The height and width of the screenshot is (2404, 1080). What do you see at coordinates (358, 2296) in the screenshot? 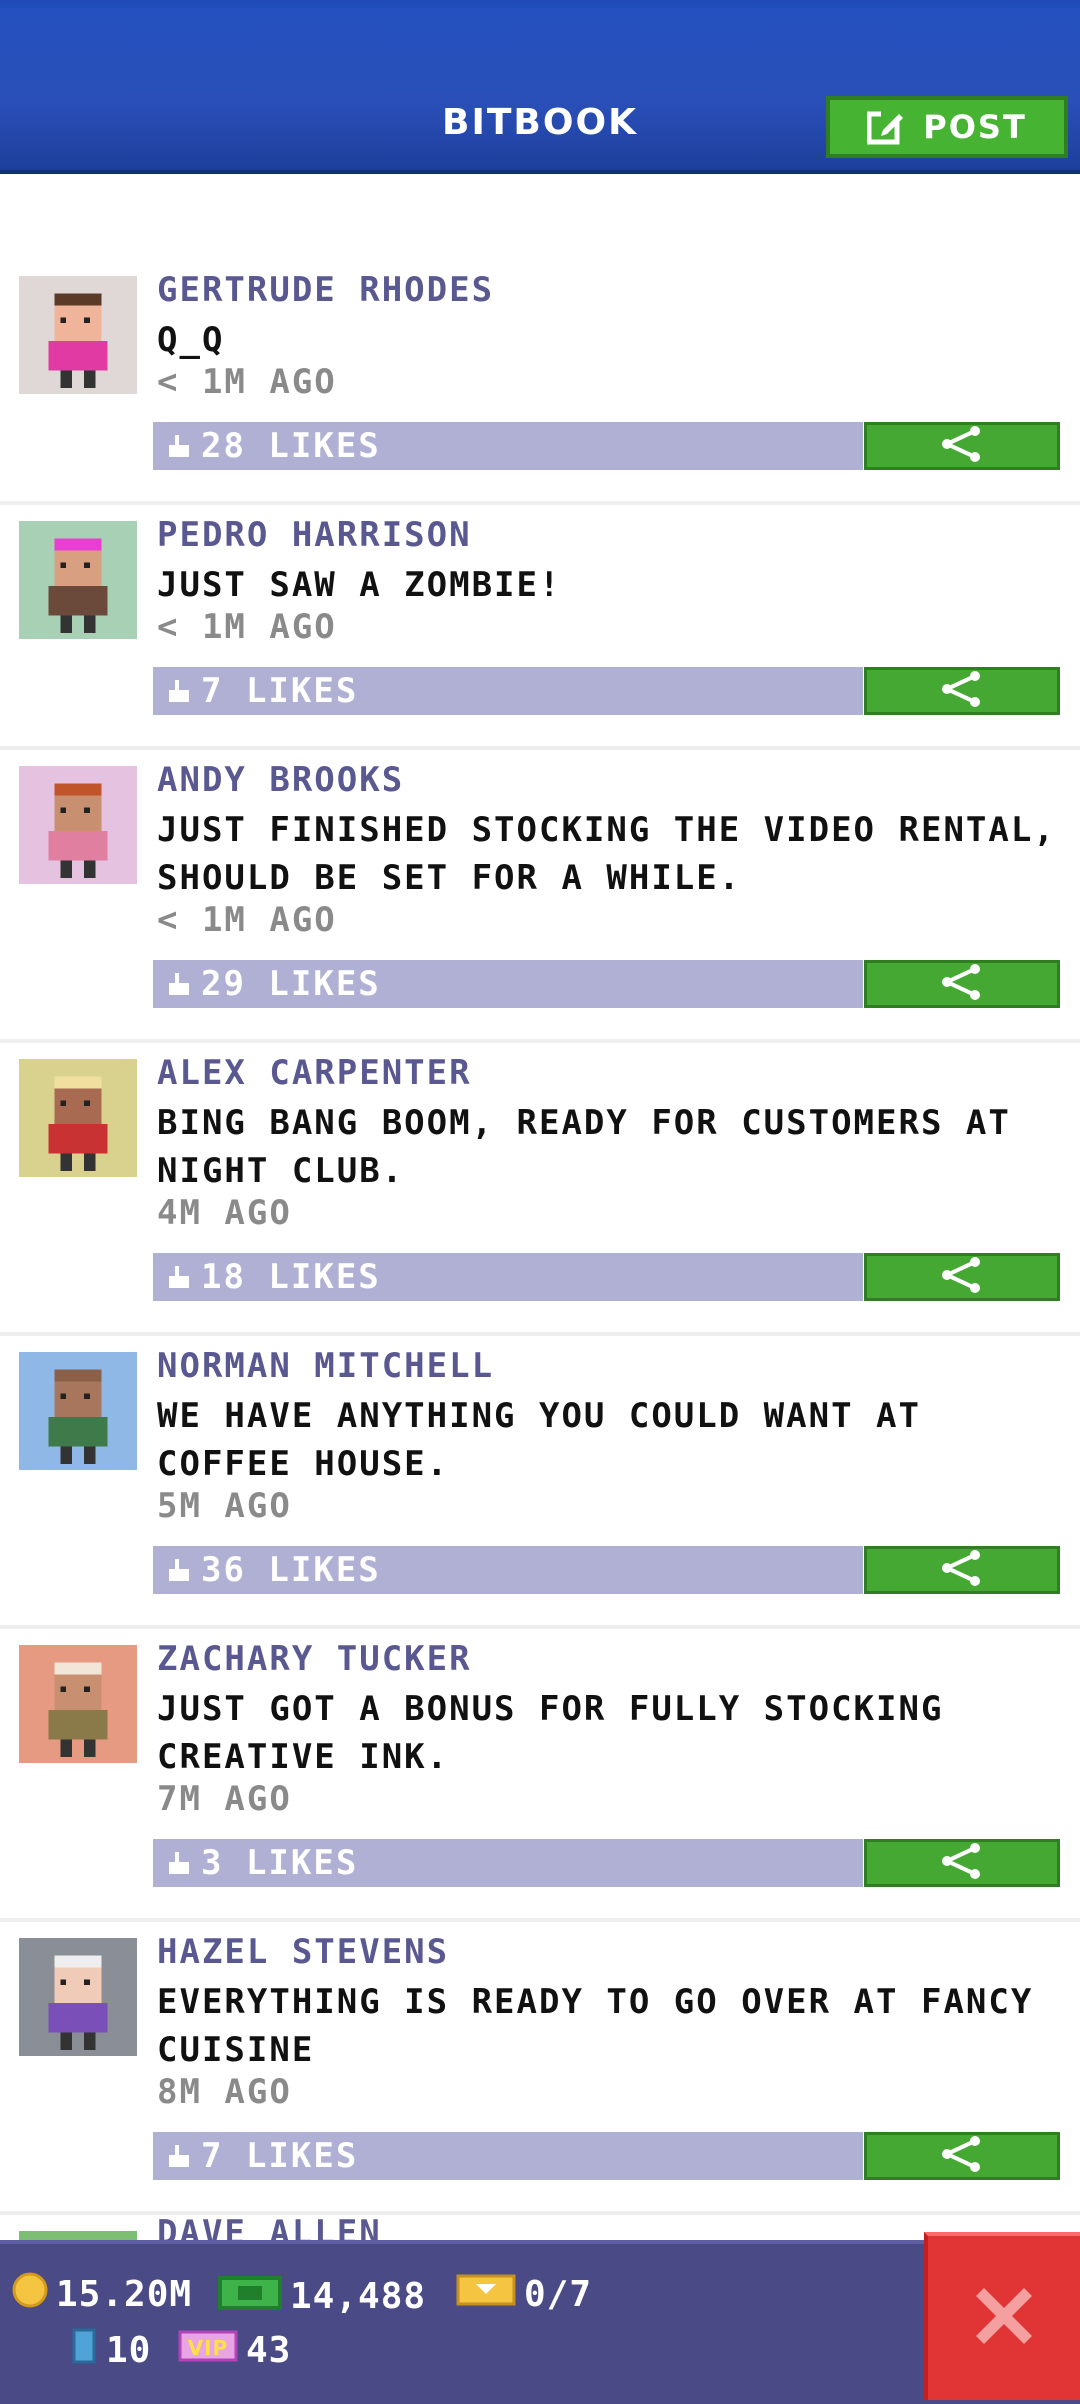
I see `bux-value: 14,488` at bounding box center [358, 2296].